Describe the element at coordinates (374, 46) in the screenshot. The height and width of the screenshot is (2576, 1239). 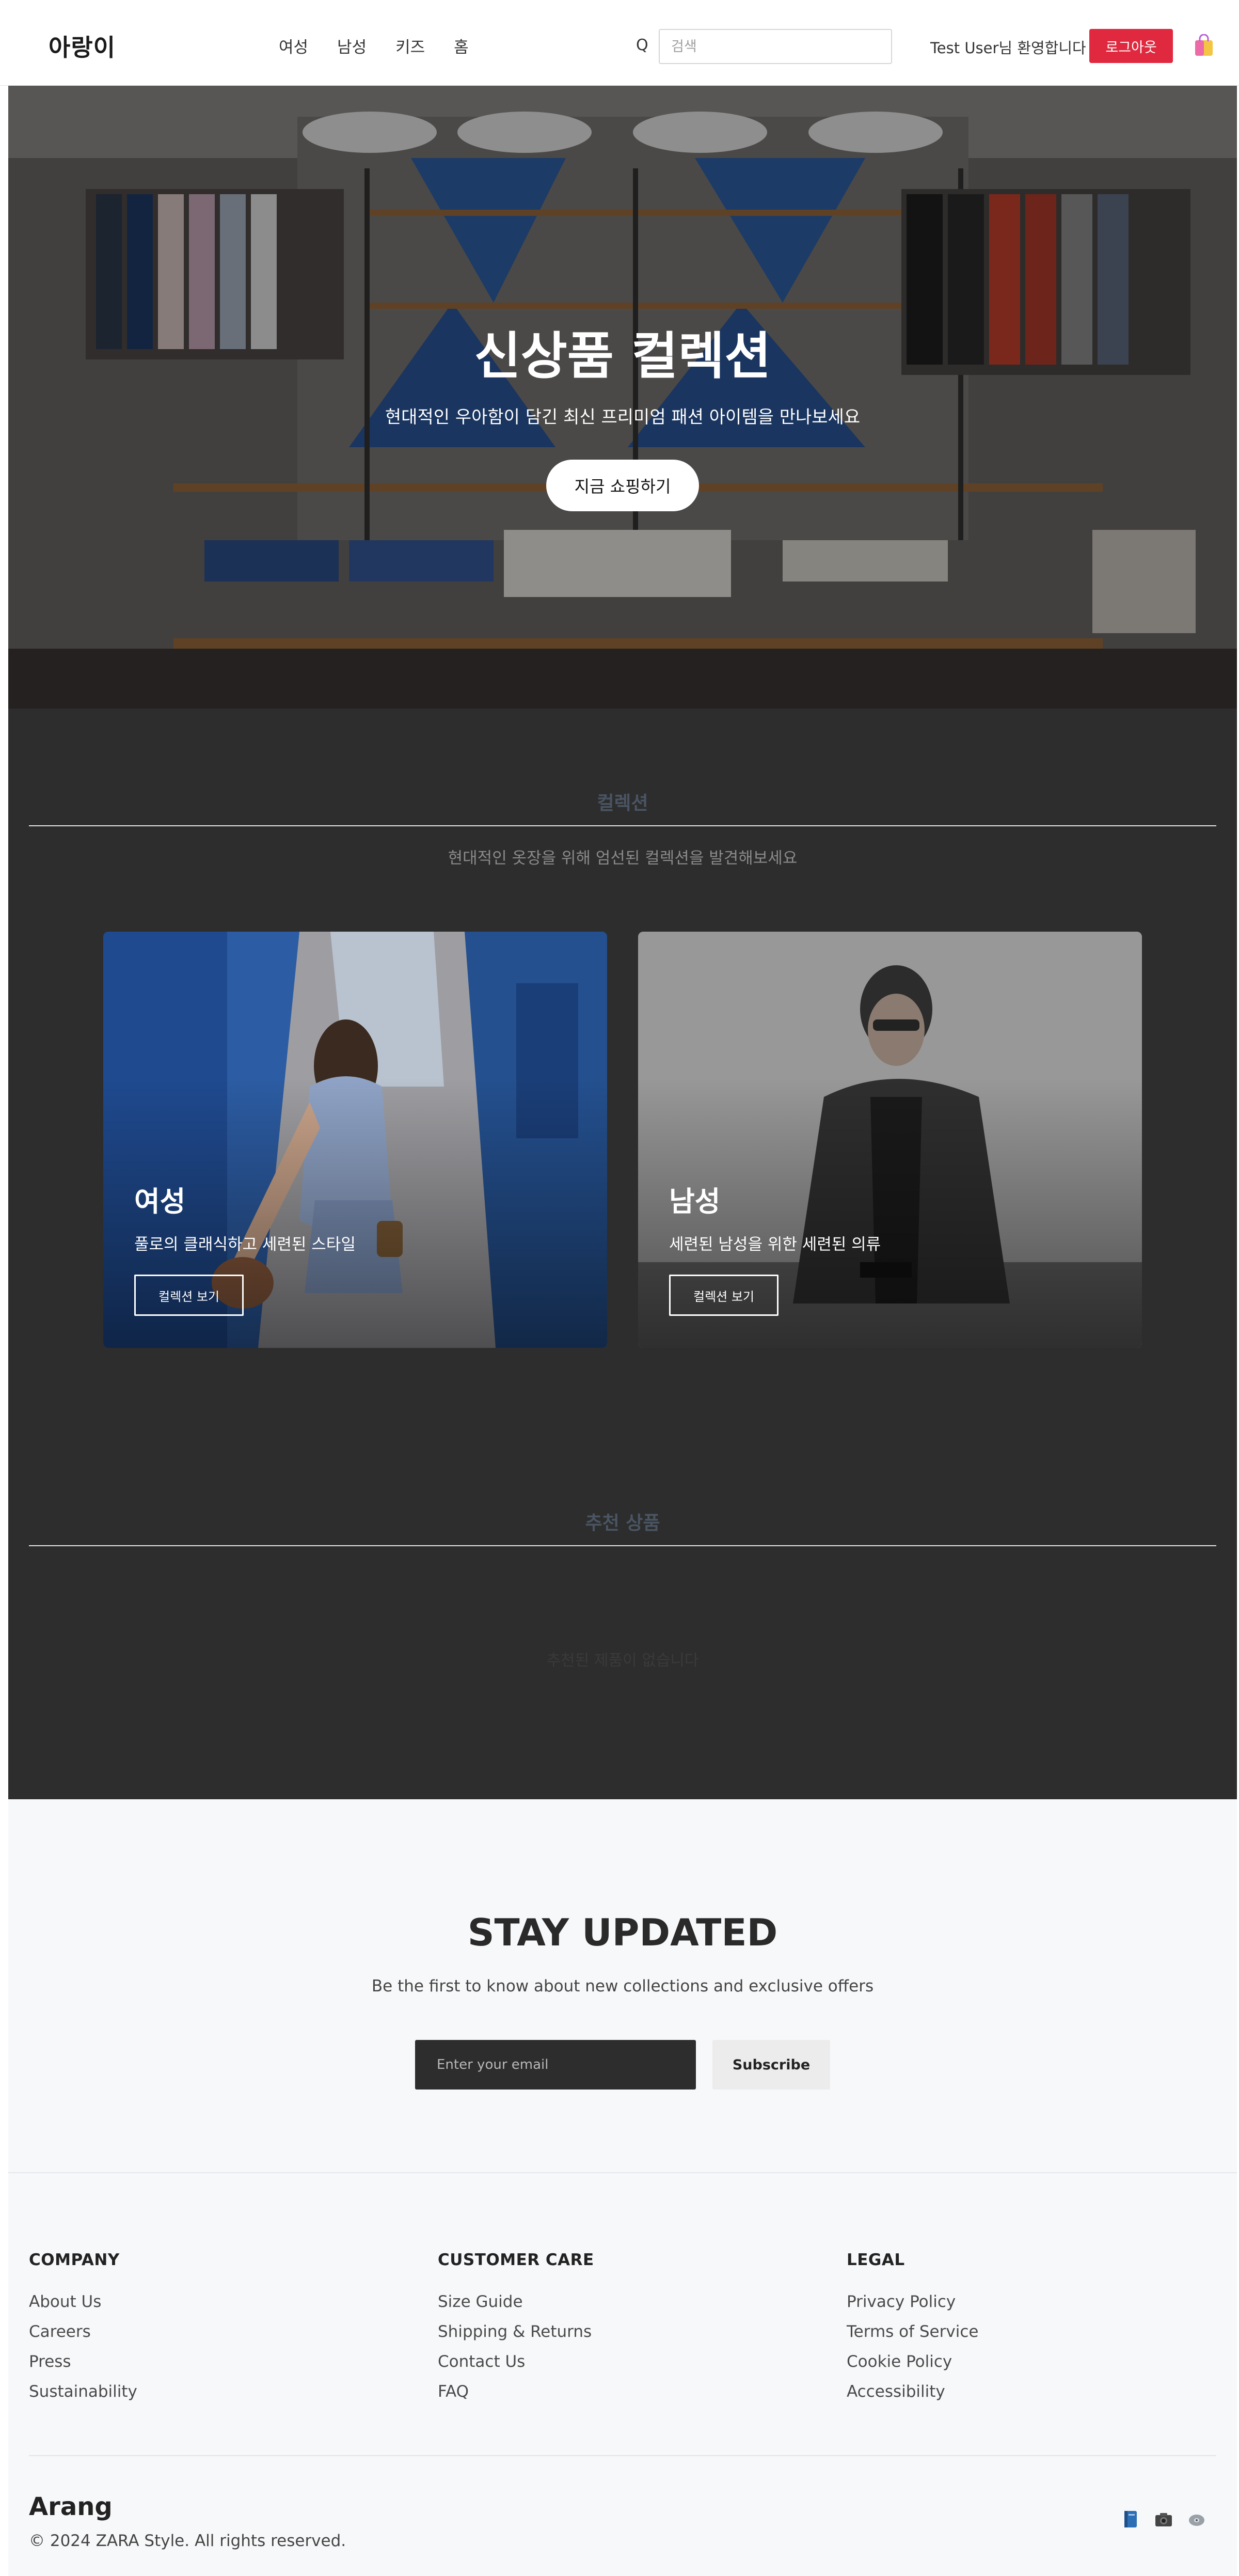
I see `main-nav: 여성 남성 키즈 홈` at that location.